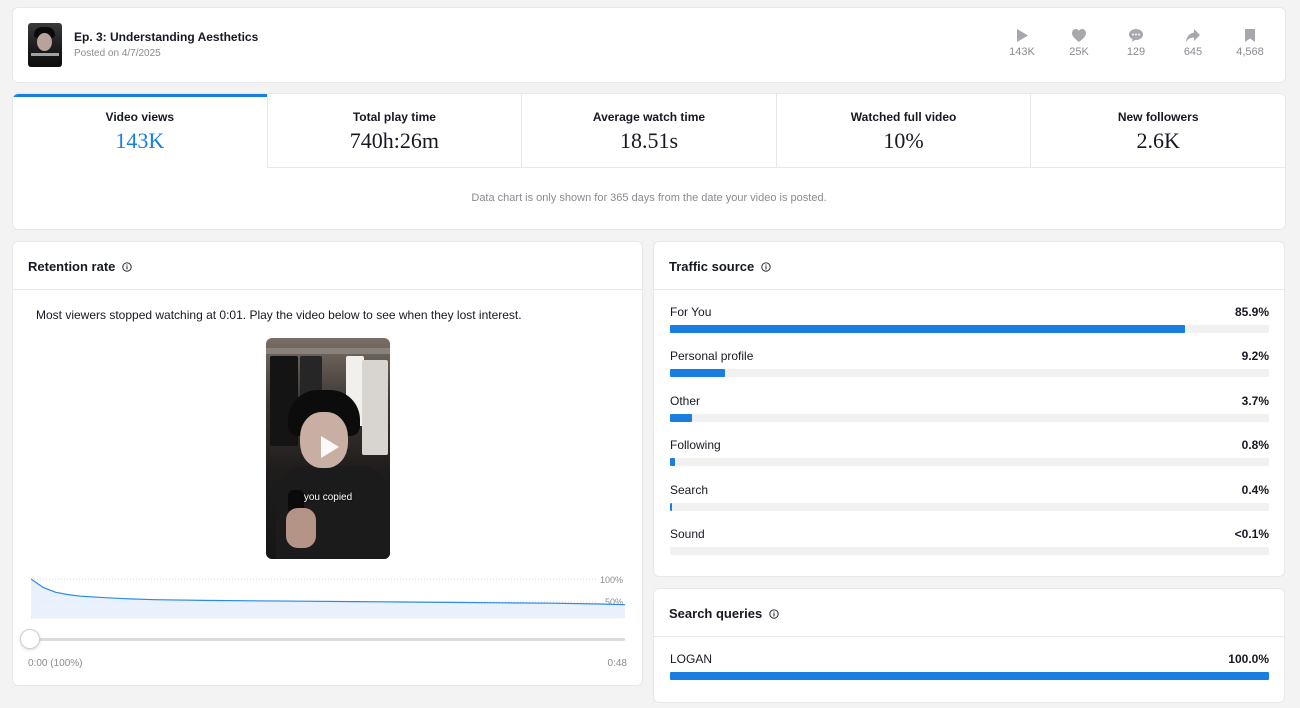 This screenshot has height=708, width=1300. I want to click on tab-label: Average watch time, so click(649, 117).